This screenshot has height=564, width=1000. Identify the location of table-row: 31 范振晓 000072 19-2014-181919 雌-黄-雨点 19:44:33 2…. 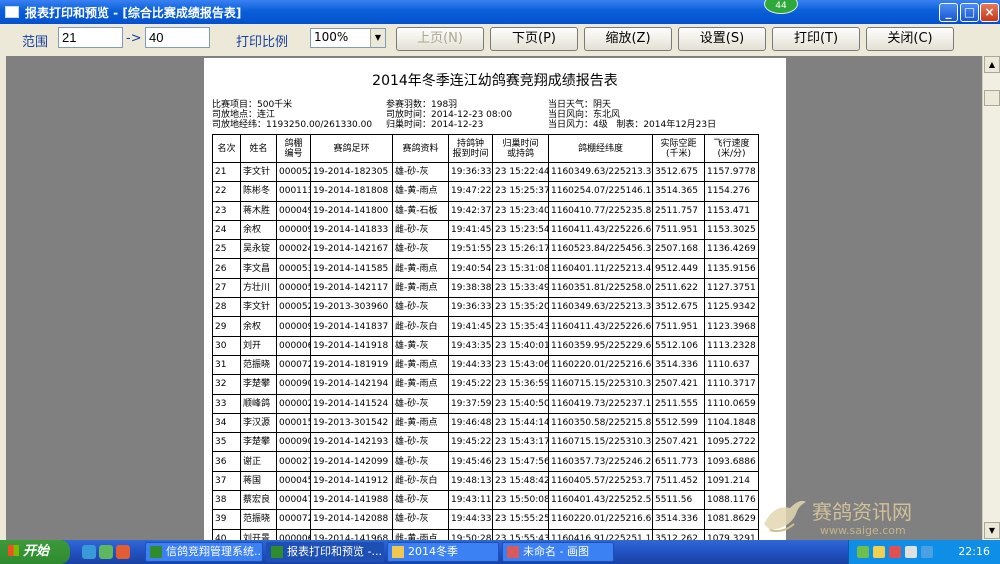
(485, 365).